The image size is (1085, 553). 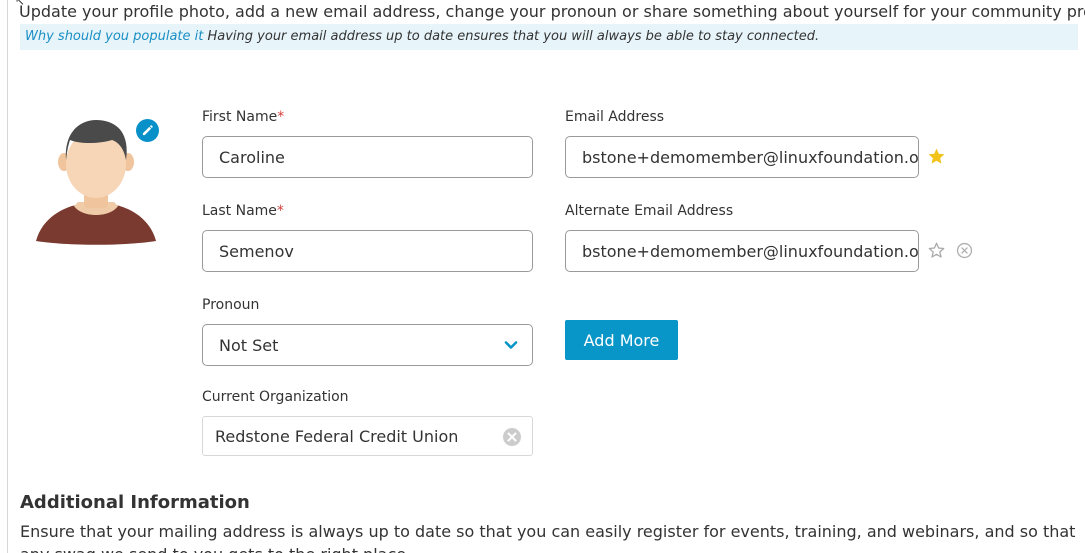 What do you see at coordinates (135, 502) in the screenshot?
I see `additional-info-title: Additional Information` at bounding box center [135, 502].